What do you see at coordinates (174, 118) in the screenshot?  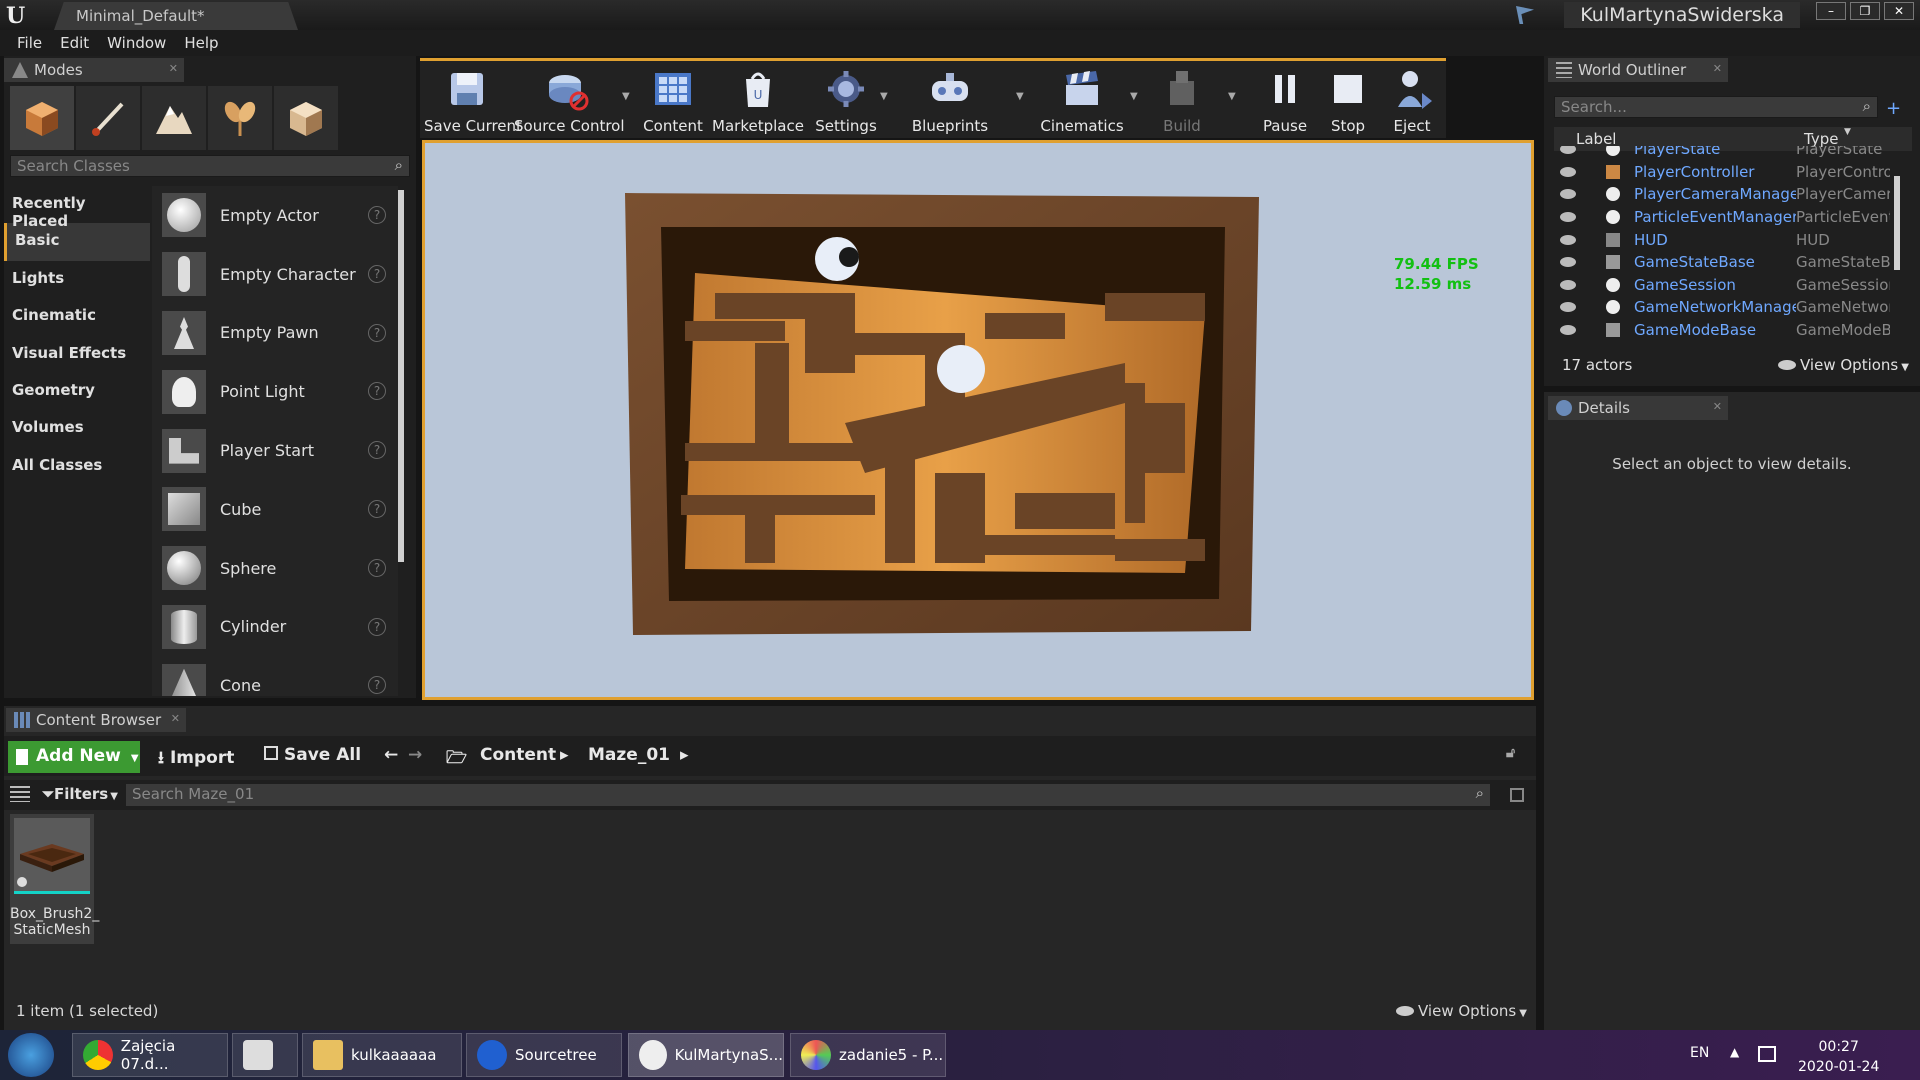 I see `landscape-mode-button` at bounding box center [174, 118].